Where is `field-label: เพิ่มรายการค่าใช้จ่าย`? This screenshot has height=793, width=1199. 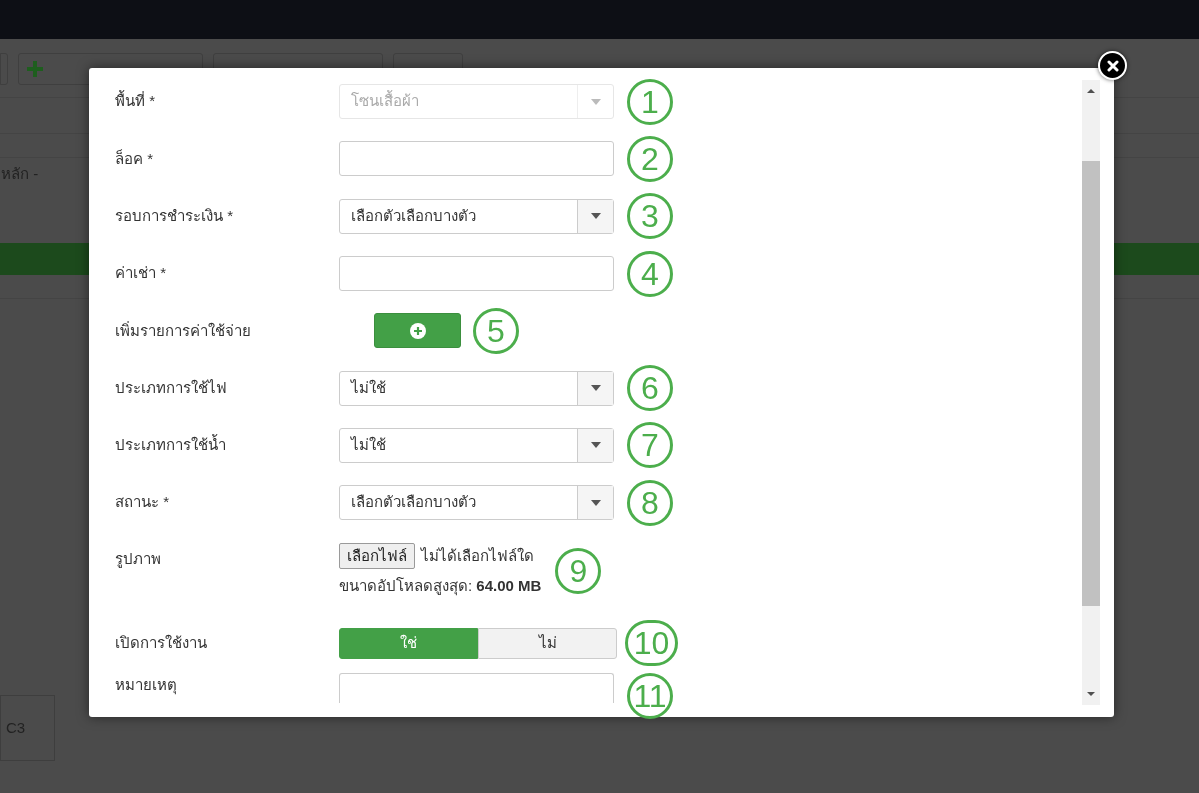 field-label: เพิ่มรายการค่าใช้จ่าย is located at coordinates (183, 330).